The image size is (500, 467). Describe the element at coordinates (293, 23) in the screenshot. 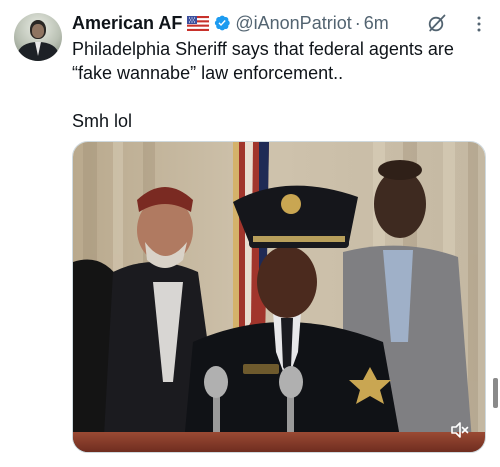

I see `author-handle: @iAnonPatriot` at that location.